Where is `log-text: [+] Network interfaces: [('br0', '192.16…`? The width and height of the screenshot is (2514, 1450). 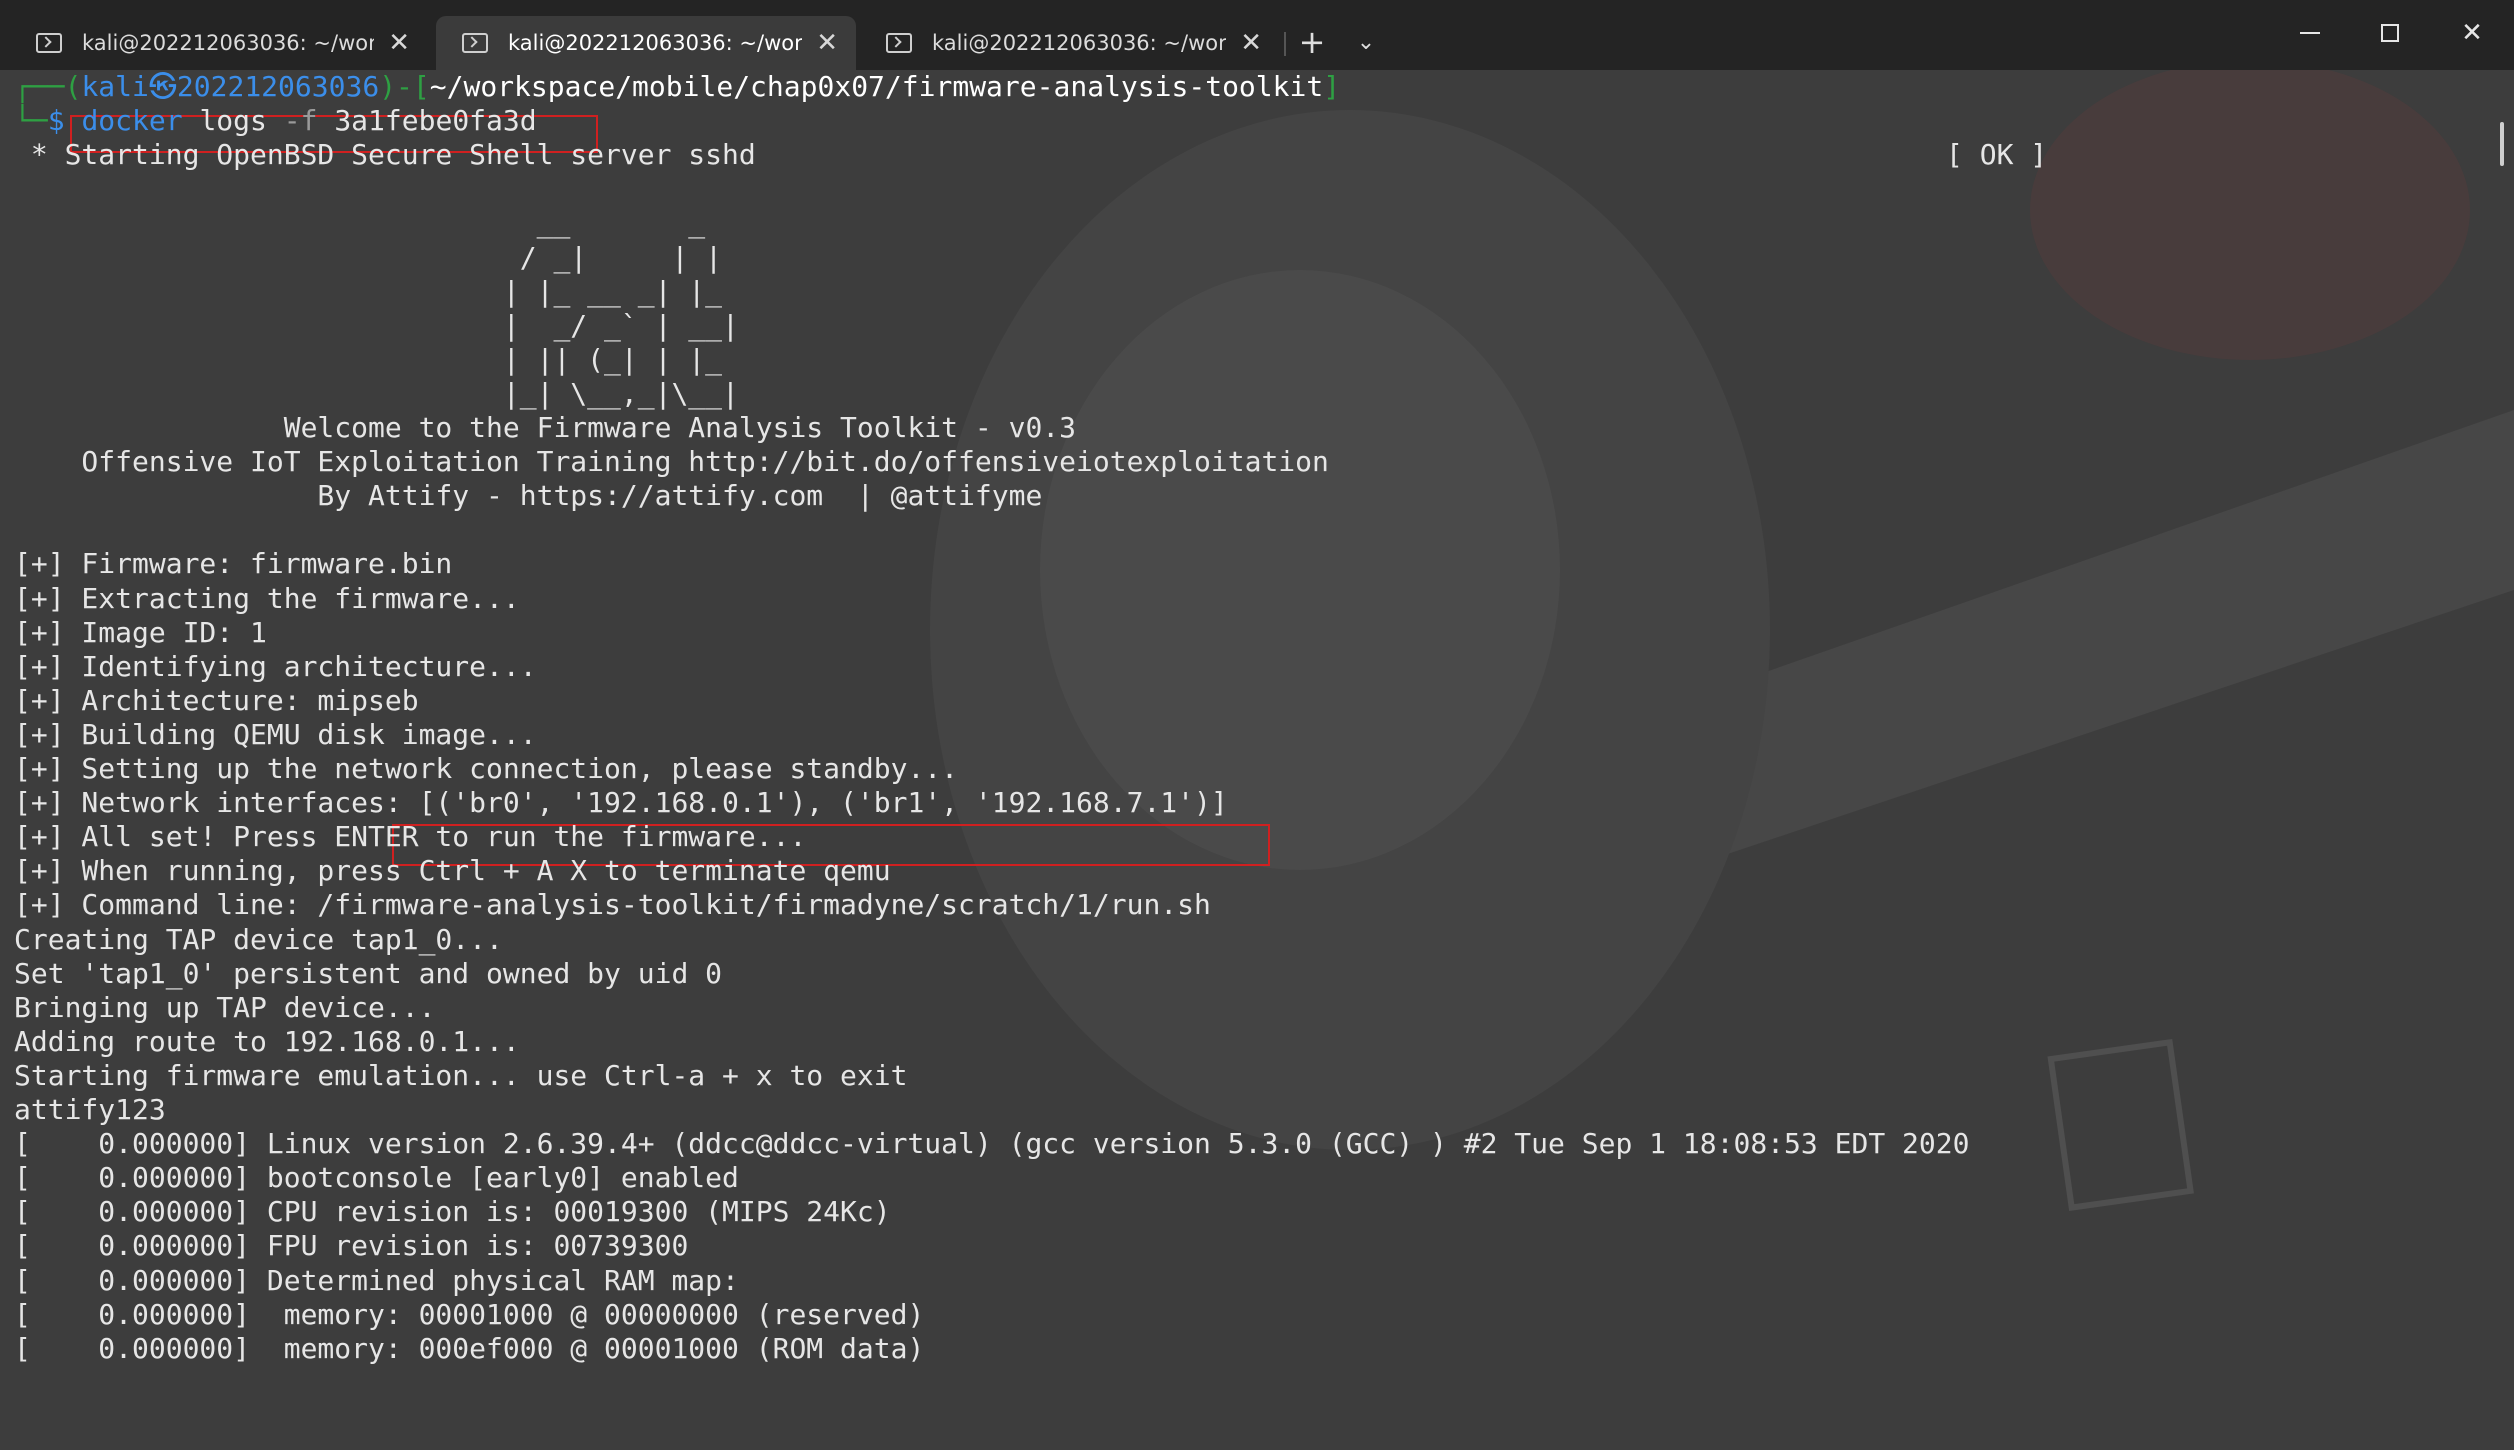
log-text: [+] Network interfaces: [('br0', '192.16… is located at coordinates (621, 803).